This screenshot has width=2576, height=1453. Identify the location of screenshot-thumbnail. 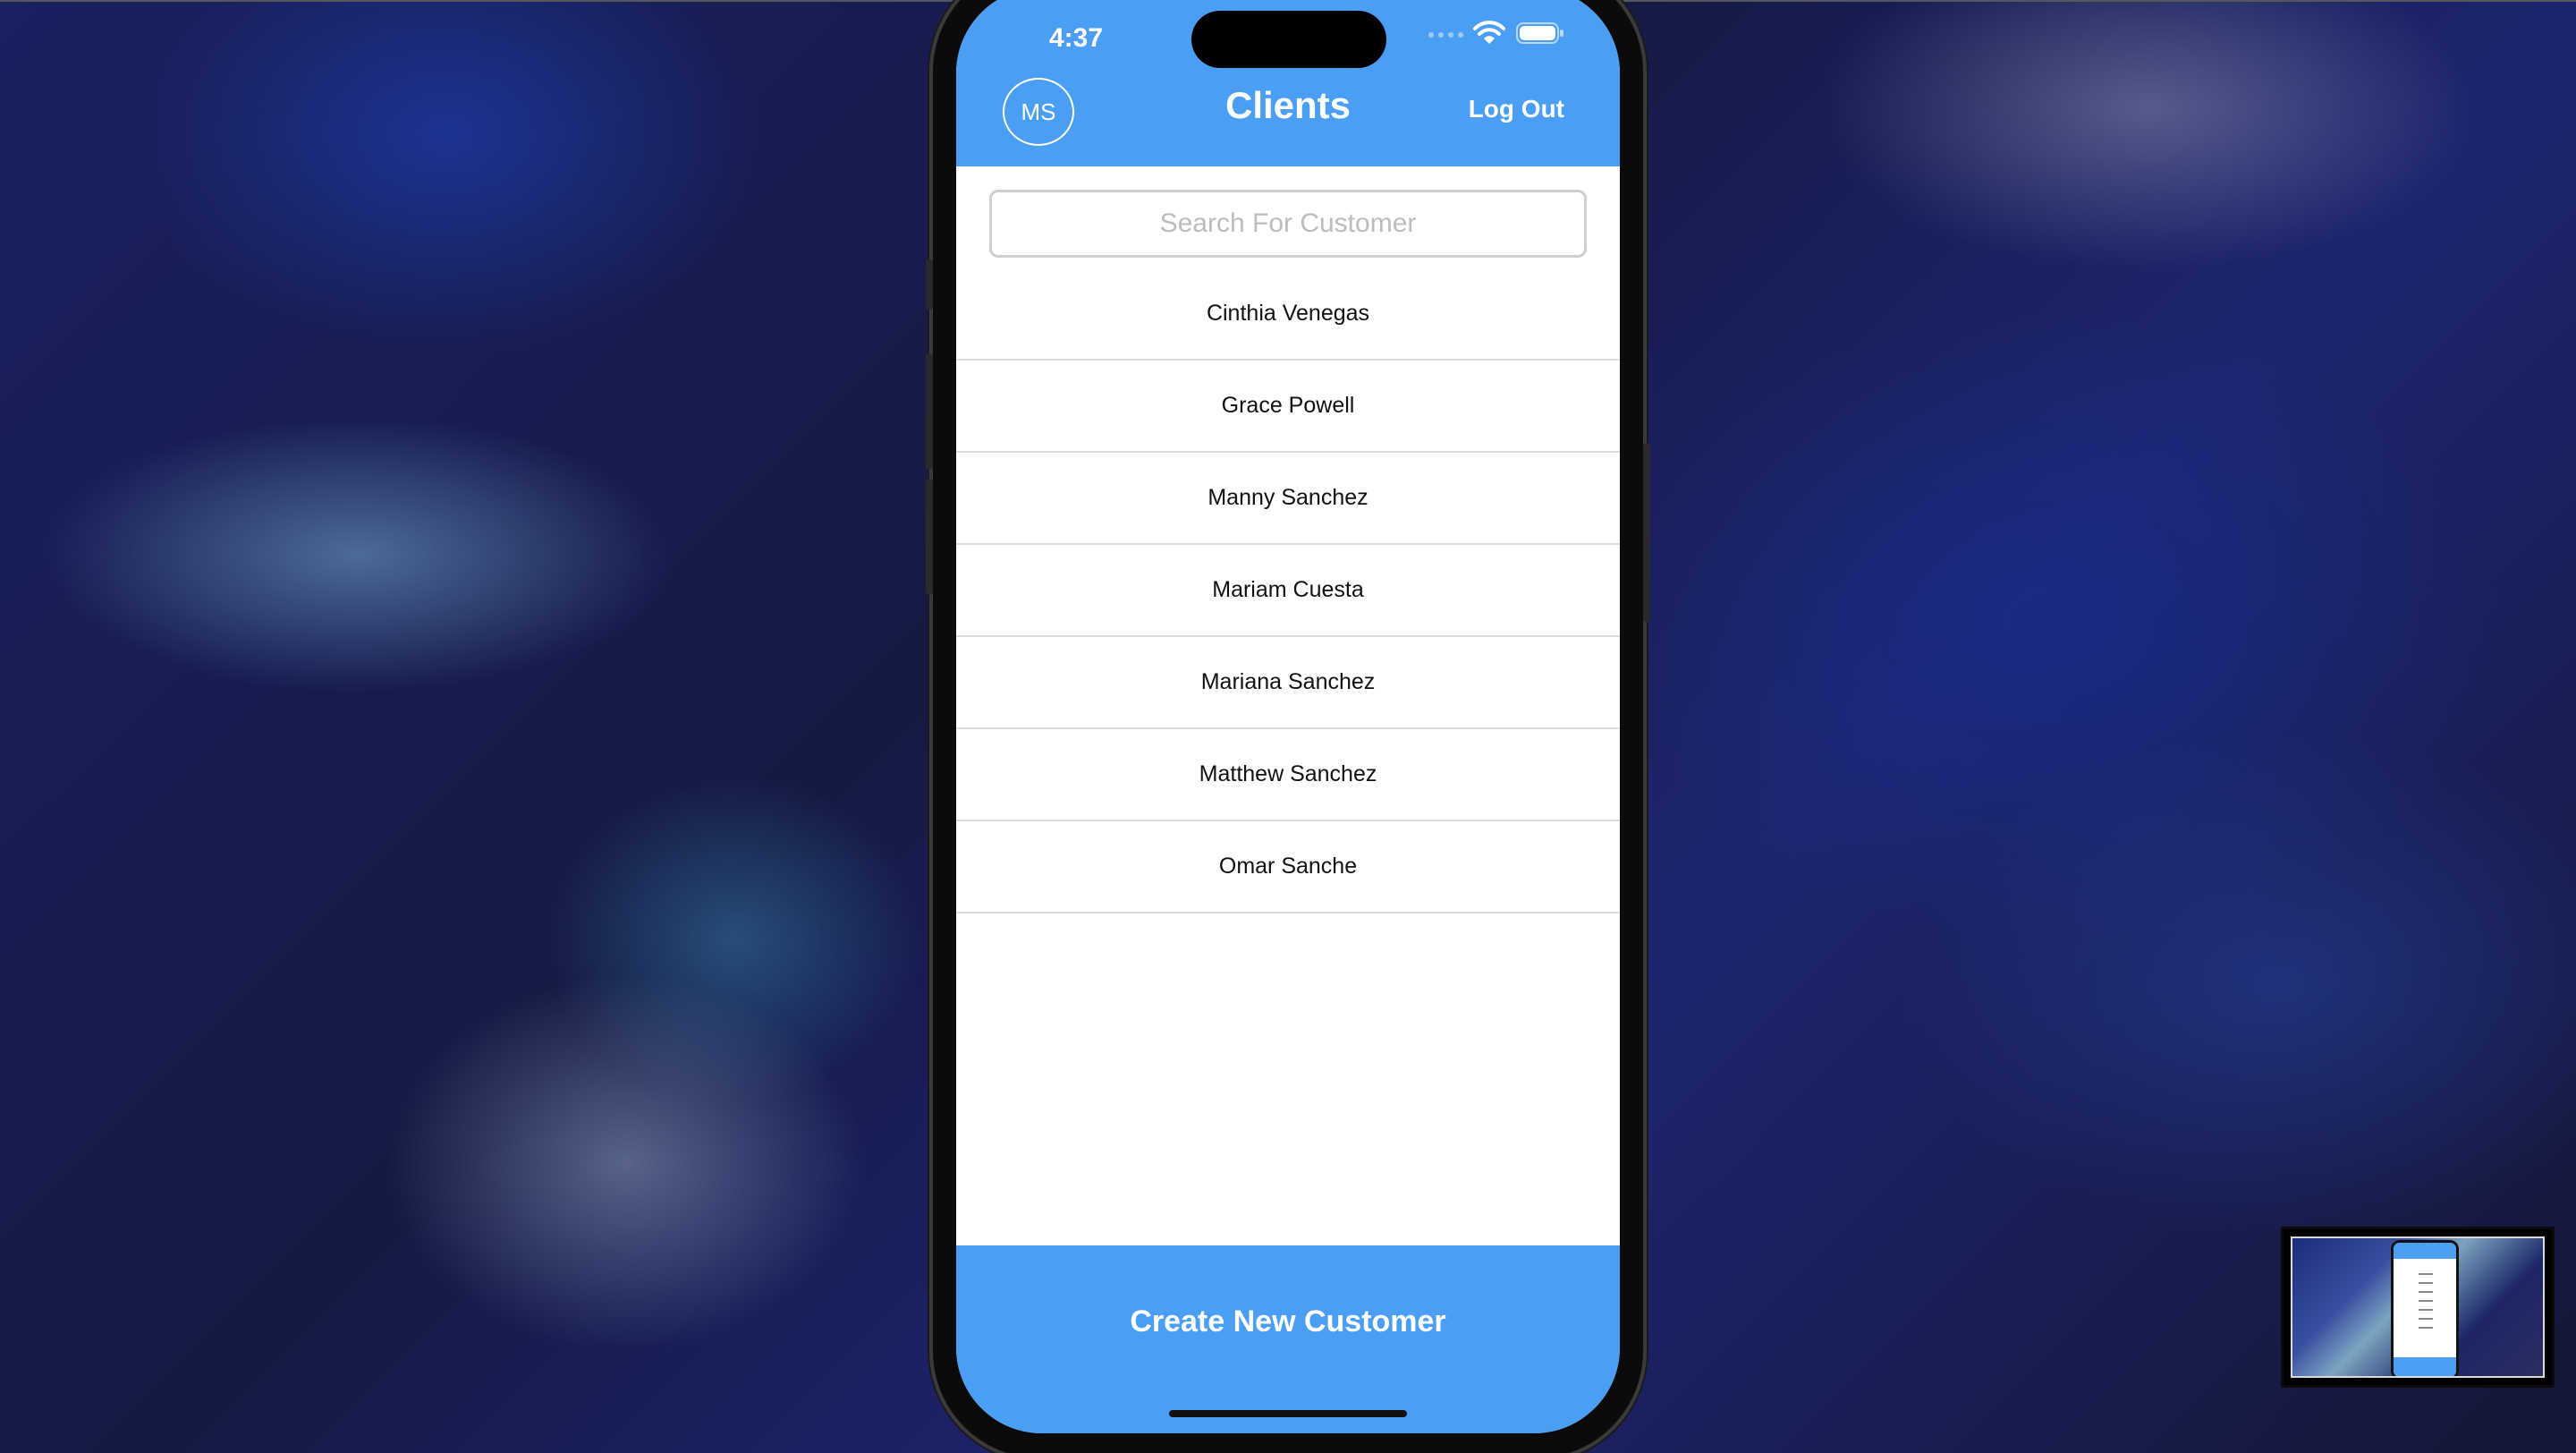
(2418, 1307).